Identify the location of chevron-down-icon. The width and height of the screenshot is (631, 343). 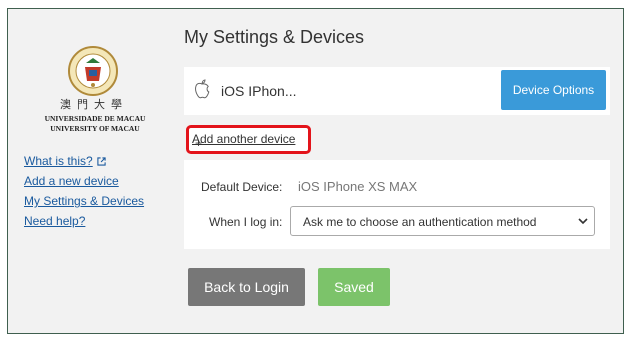
(583, 221).